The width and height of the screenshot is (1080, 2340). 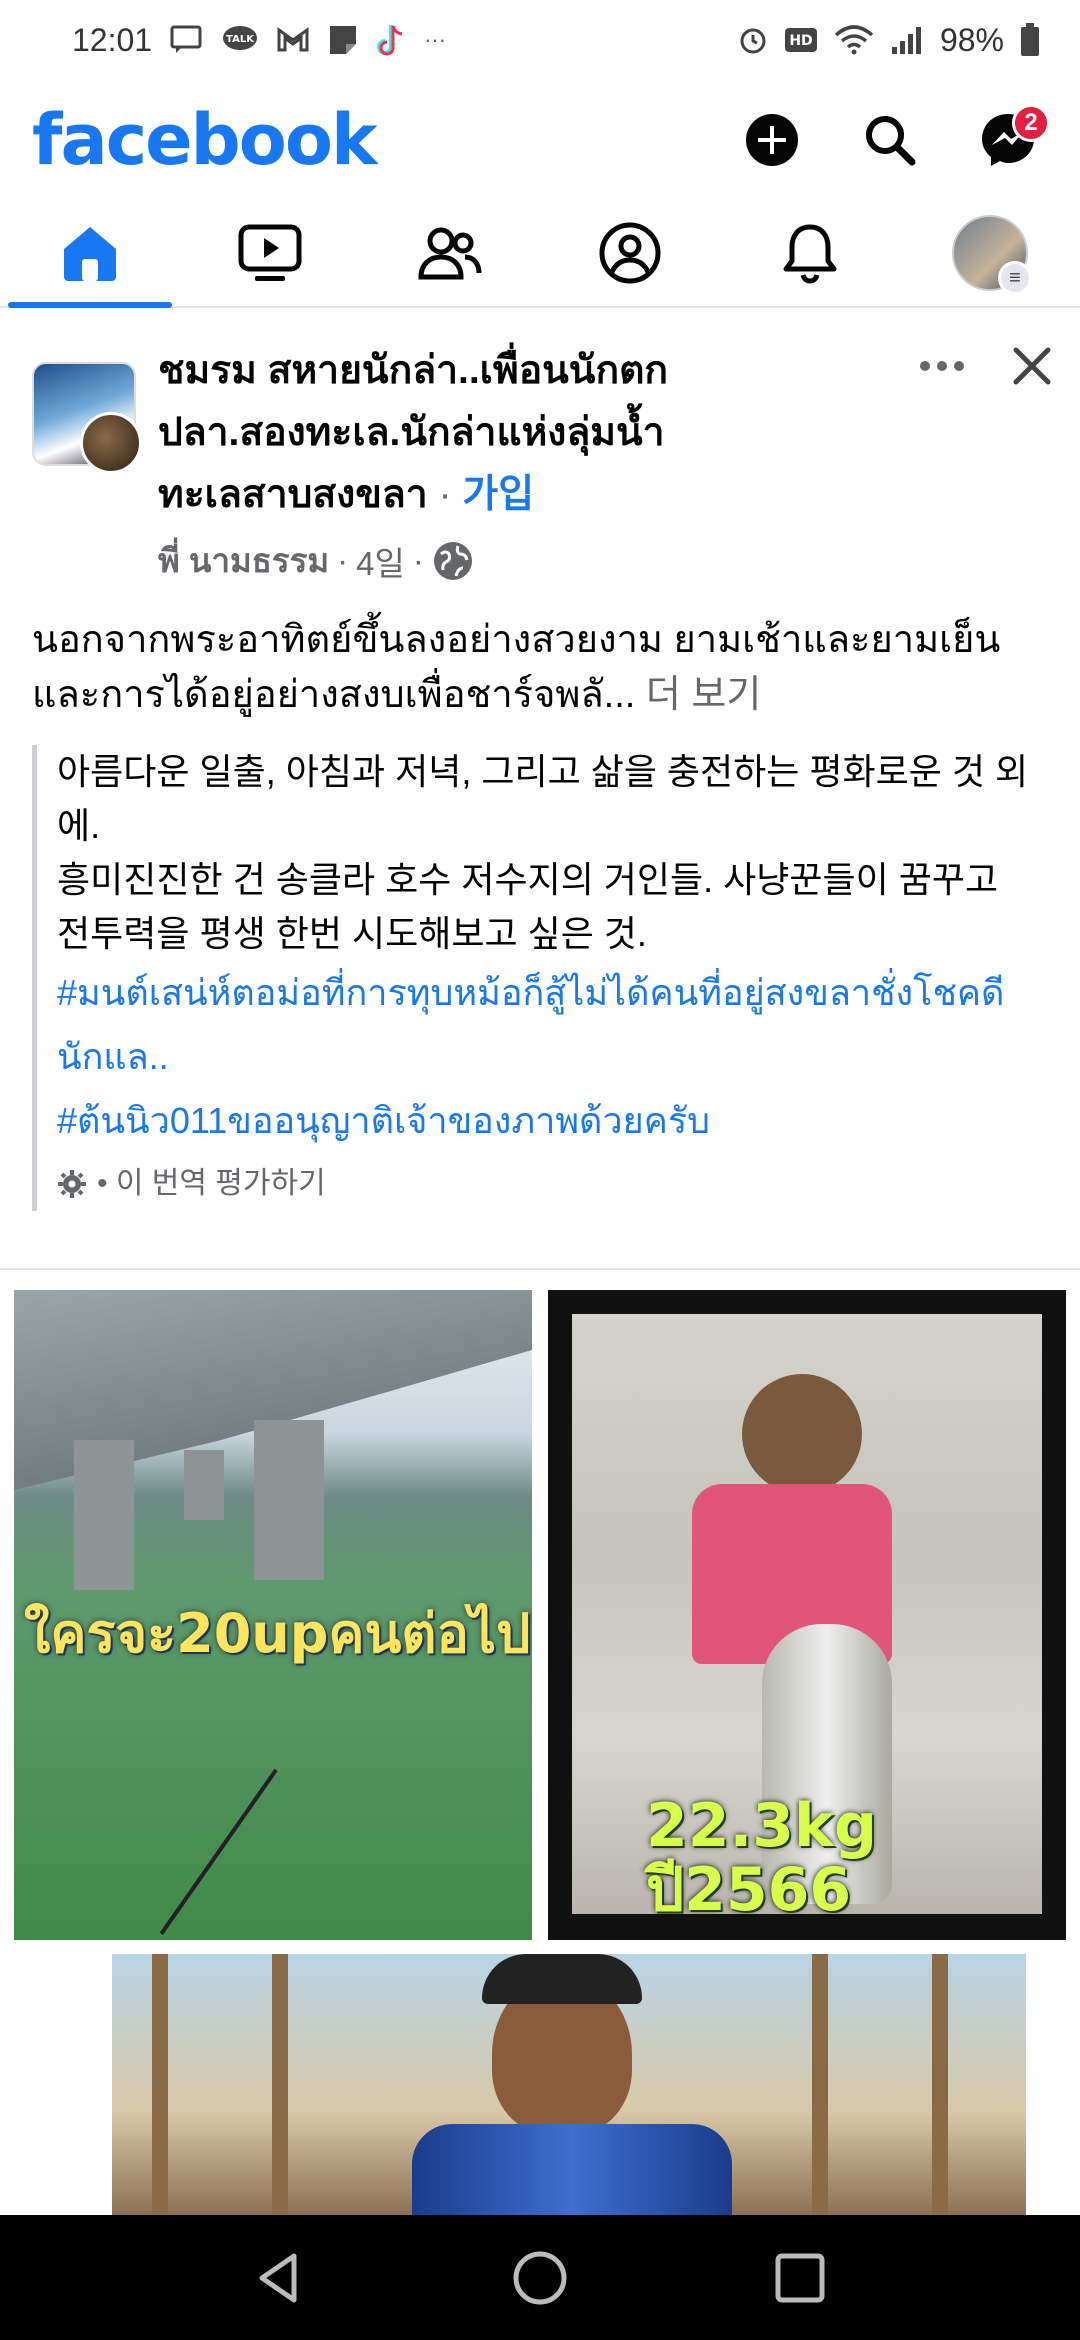 I want to click on tab-home, so click(x=90, y=254).